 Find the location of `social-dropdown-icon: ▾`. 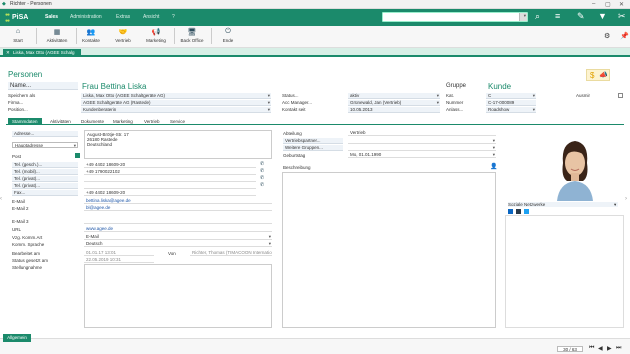

social-dropdown-icon: ▾ is located at coordinates (615, 205).